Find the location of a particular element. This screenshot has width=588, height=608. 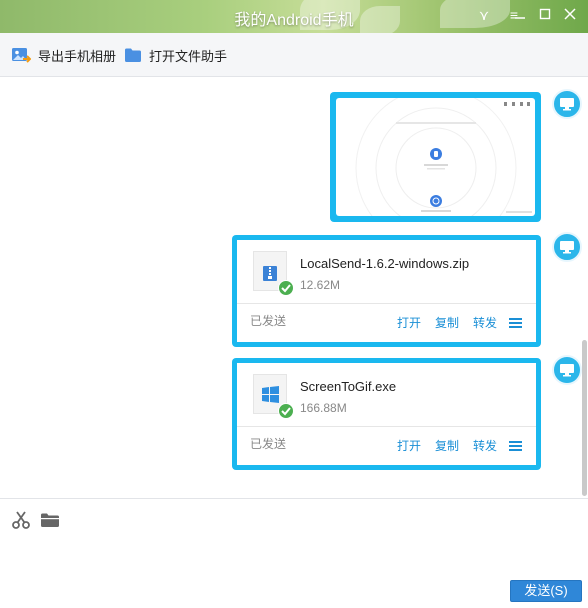

file-card-body: ScreenToGif.exe 166.88M 已发送 打开 复制 转发 is located at coordinates (386, 414).